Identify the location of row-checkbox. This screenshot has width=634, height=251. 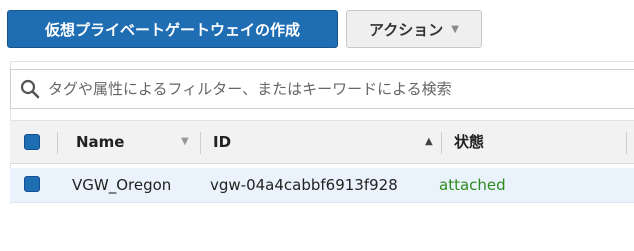
(32, 184).